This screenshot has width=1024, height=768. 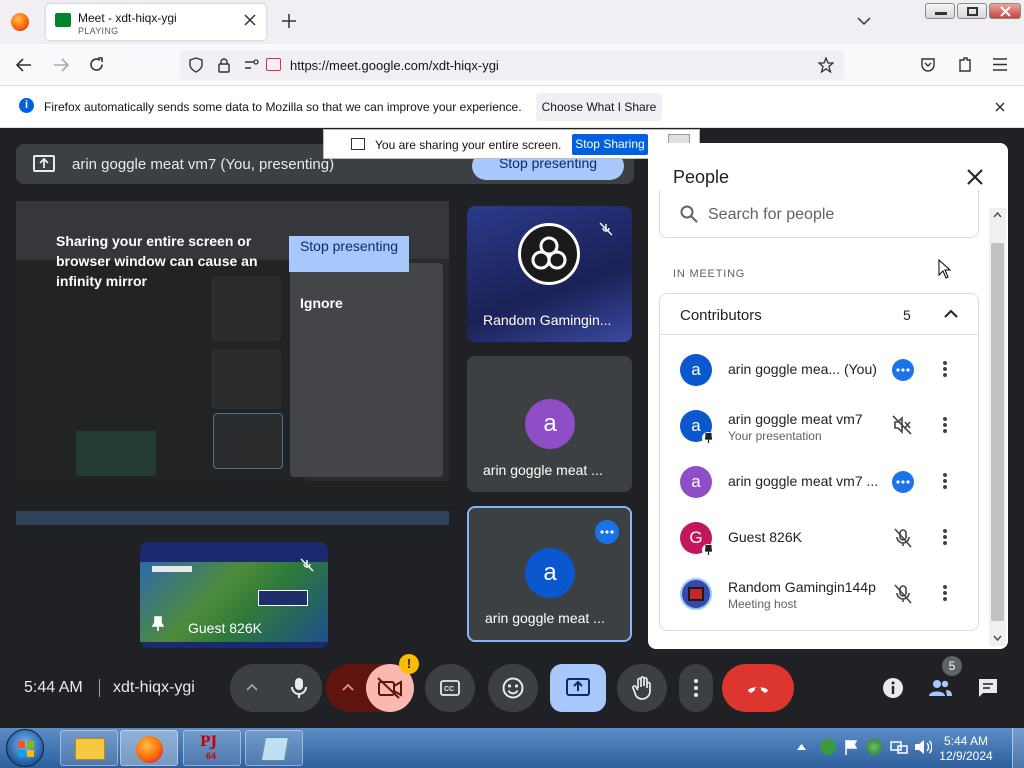 I want to click on taskbar-firefox, so click(x=149, y=748).